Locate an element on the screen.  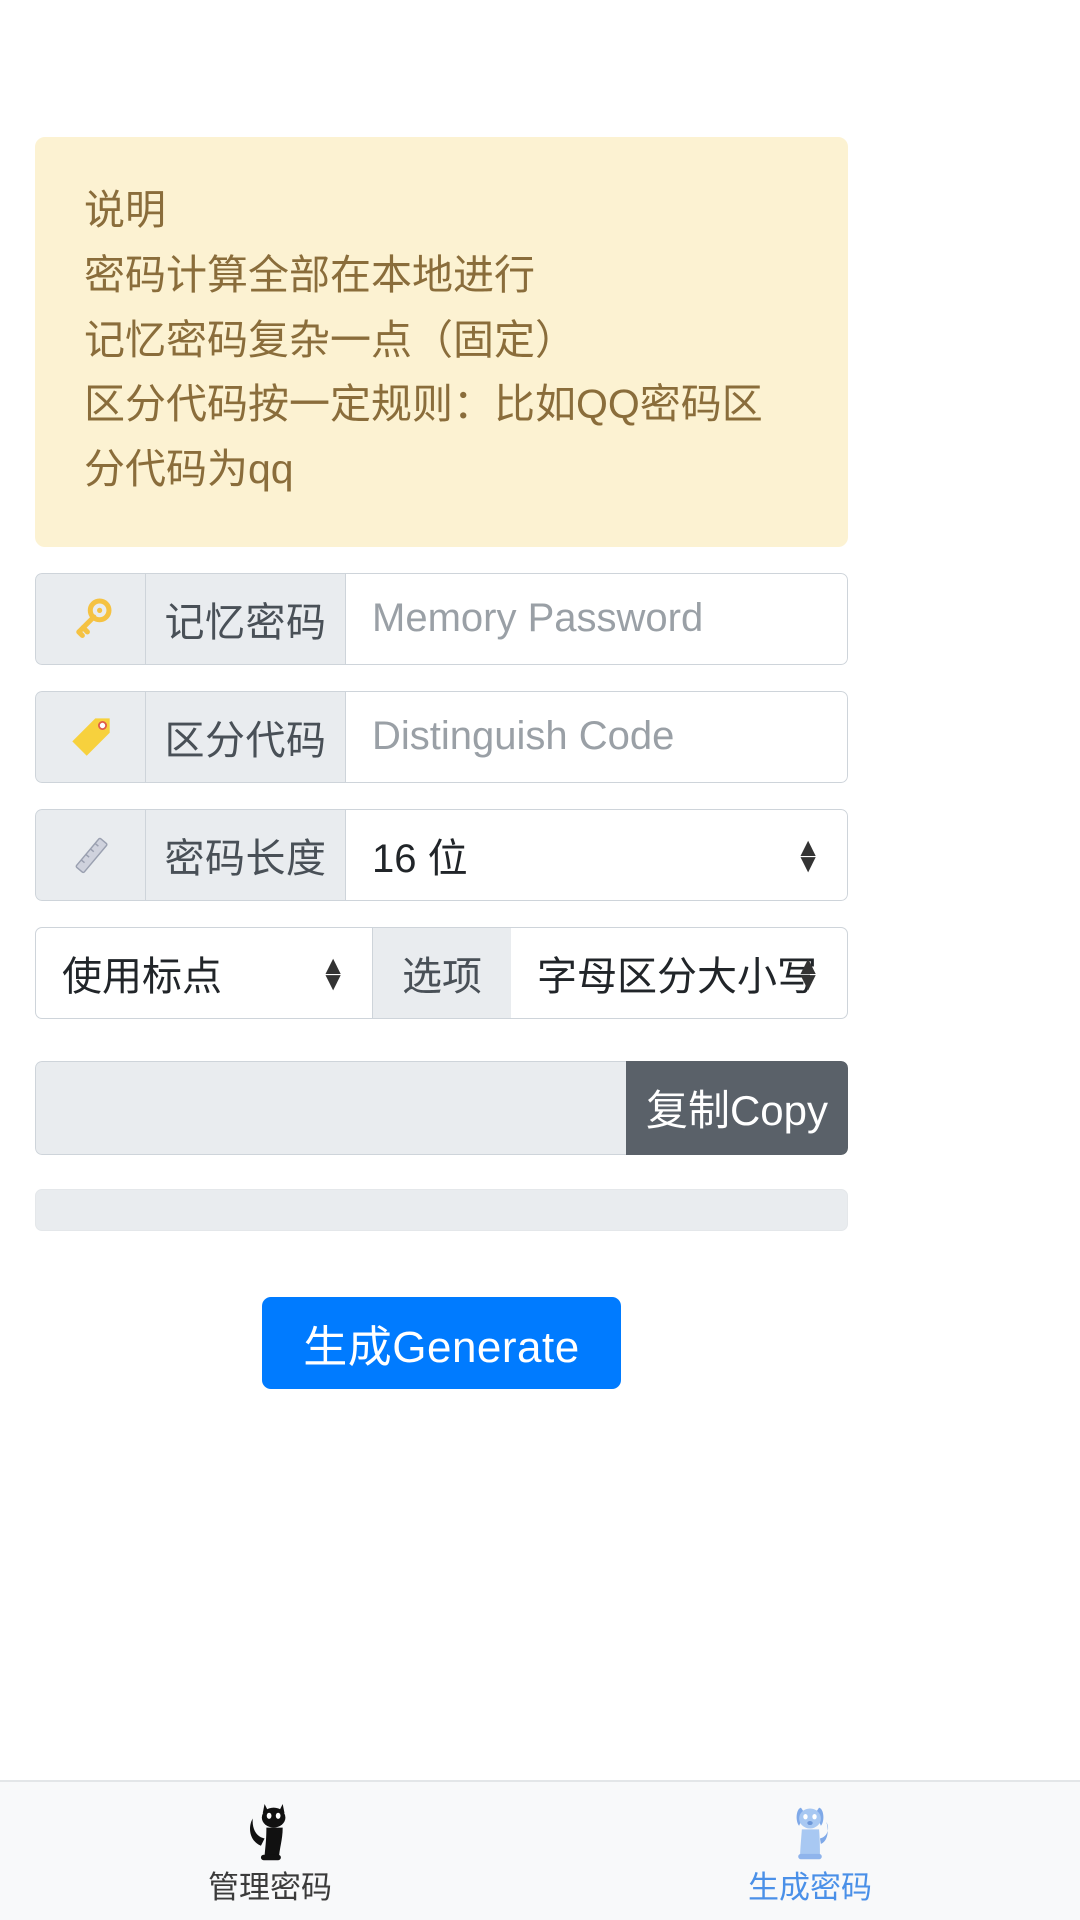
password-length-value: 16 位 is located at coordinates (420, 858).